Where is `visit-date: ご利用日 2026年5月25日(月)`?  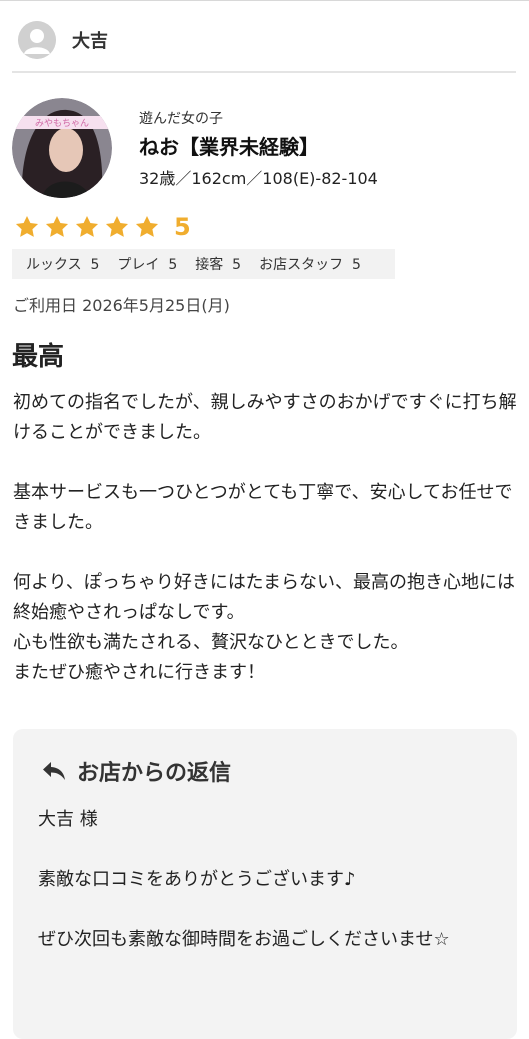 visit-date: ご利用日 2026年5月25日(月) is located at coordinates (121, 305).